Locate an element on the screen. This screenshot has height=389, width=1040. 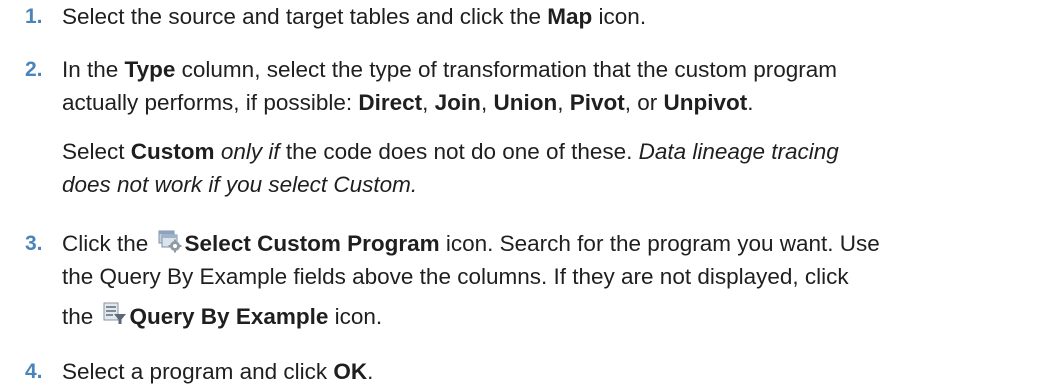
step-line: Select a program and click OK. is located at coordinates (542, 371).